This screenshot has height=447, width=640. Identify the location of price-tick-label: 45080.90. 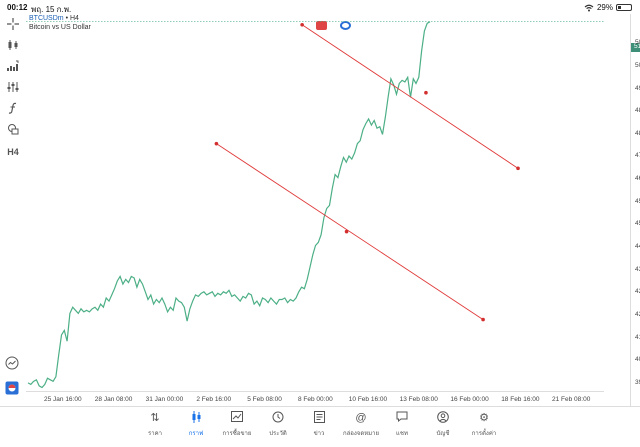
(637, 224).